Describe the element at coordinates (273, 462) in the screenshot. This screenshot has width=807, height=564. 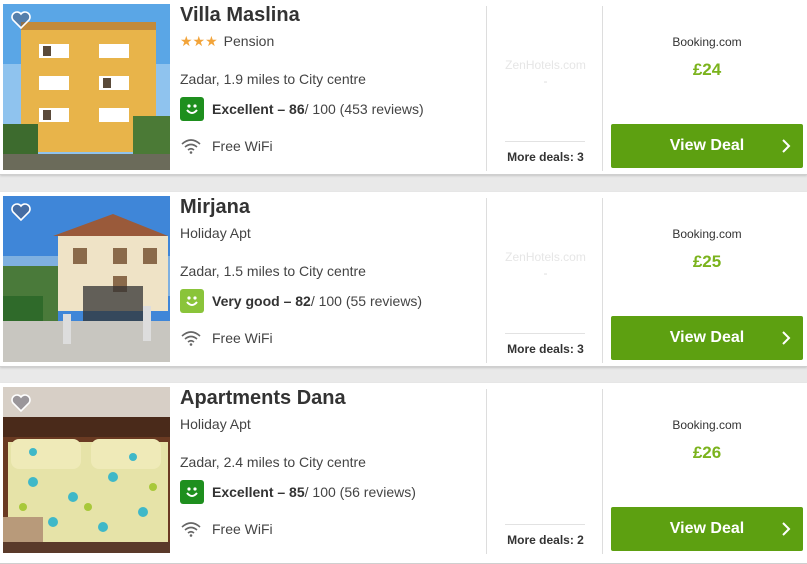
I see `hotel-location: Zadar, 2.4 miles to City centre` at that location.